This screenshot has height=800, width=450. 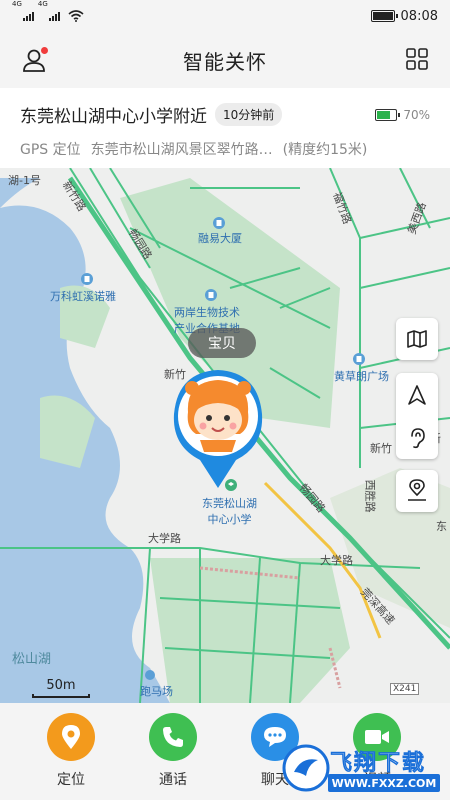 What do you see at coordinates (220, 238) in the screenshot?
I see `poi-label: 融易大厦` at bounding box center [220, 238].